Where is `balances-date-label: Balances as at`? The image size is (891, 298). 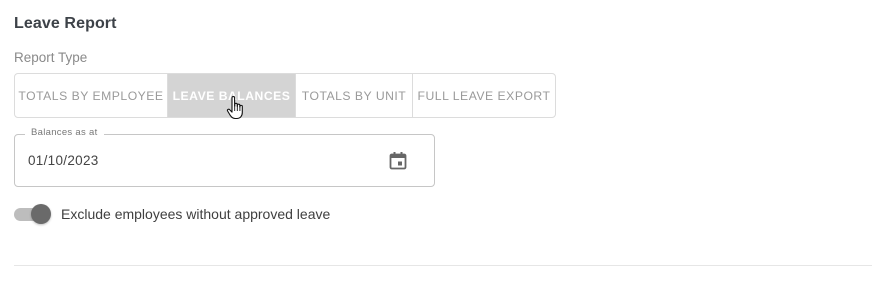
balances-date-label: Balances as at is located at coordinates (64, 132).